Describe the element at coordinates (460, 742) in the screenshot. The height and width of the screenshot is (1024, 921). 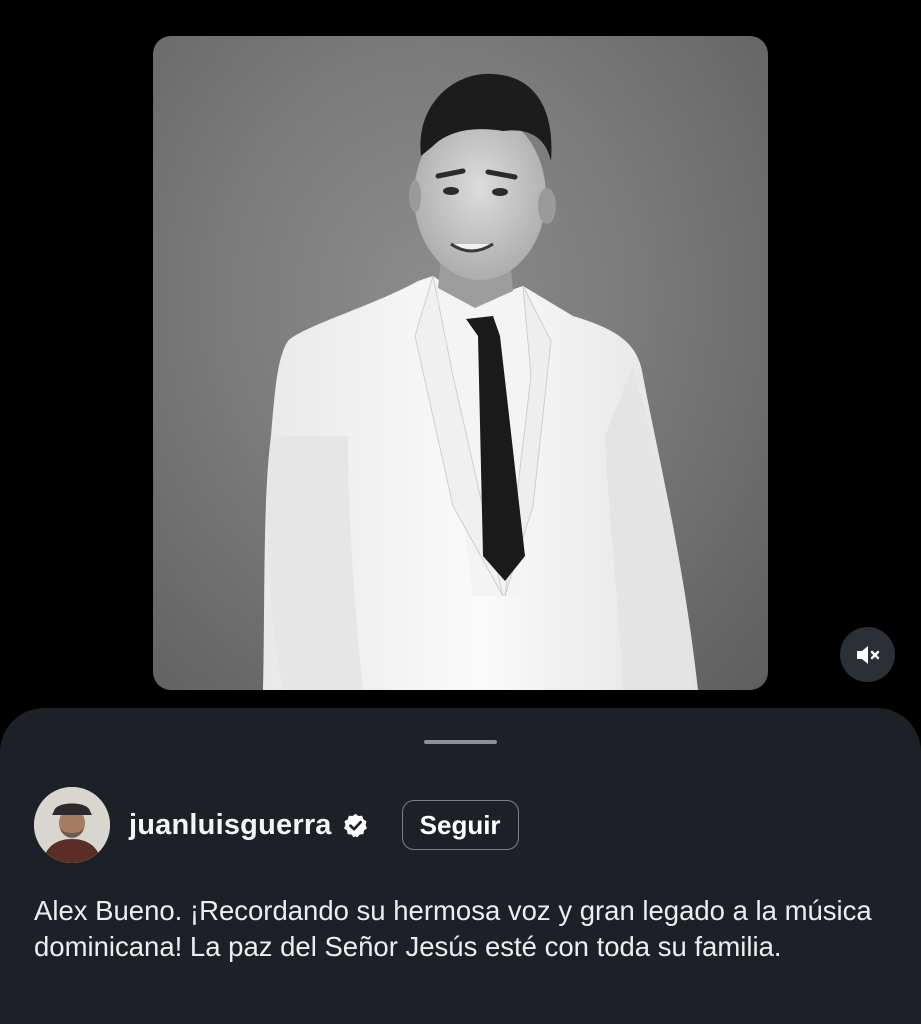
I see `sheet-drag-handle` at that location.